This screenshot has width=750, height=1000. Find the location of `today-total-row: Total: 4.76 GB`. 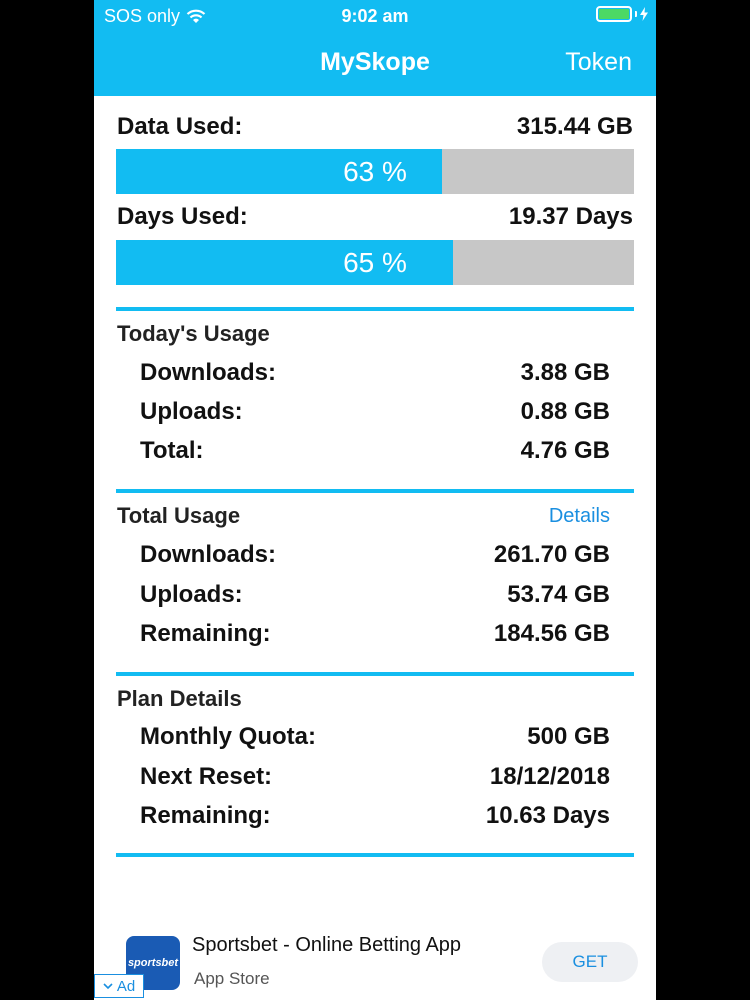

today-total-row: Total: 4.76 GB is located at coordinates (375, 451).